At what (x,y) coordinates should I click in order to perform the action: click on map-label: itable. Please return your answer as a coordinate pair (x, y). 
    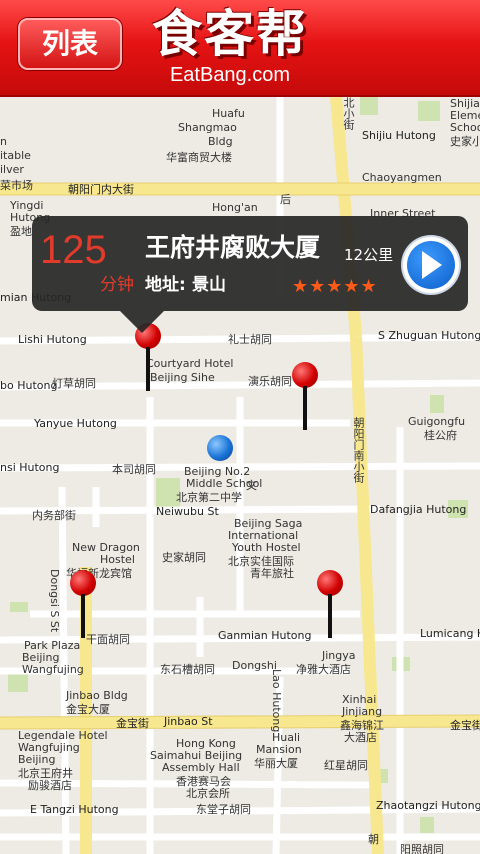
    Looking at the image, I should click on (15, 155).